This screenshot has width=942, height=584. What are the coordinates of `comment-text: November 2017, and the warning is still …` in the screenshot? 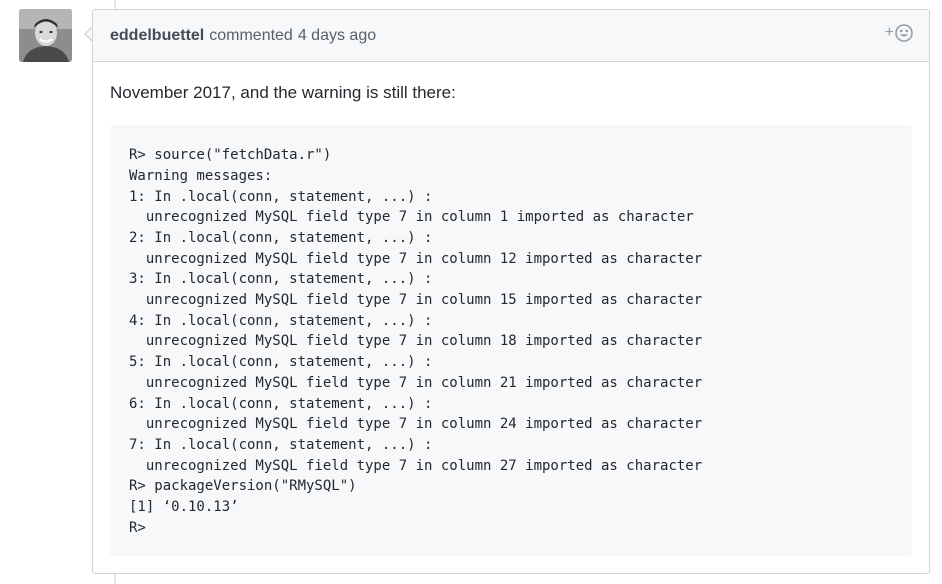 It's located at (283, 92).